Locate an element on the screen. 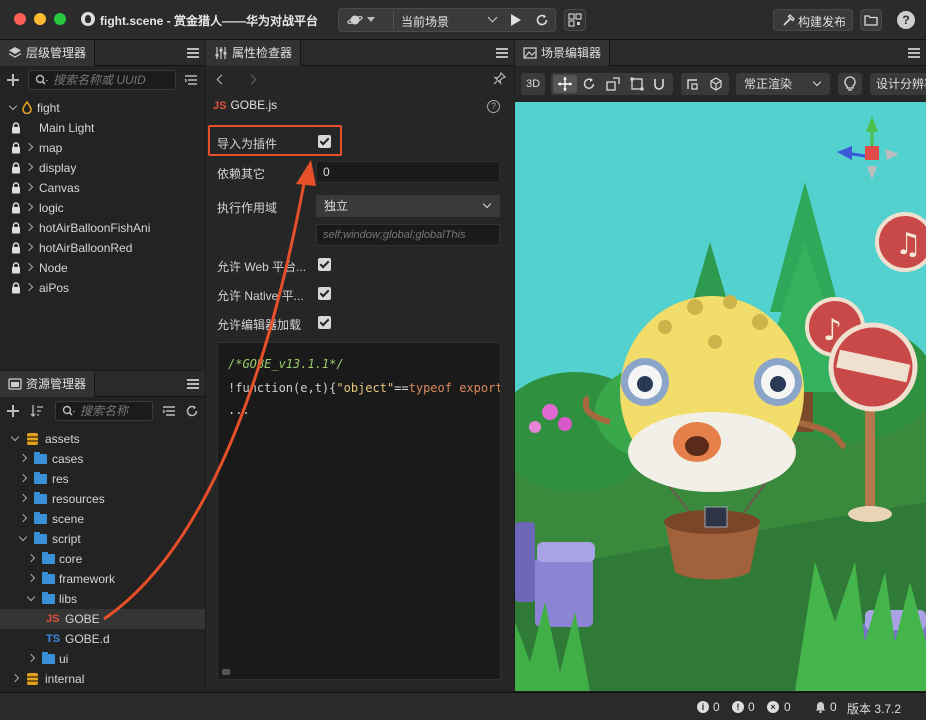  help-icon: ? is located at coordinates (493, 106).